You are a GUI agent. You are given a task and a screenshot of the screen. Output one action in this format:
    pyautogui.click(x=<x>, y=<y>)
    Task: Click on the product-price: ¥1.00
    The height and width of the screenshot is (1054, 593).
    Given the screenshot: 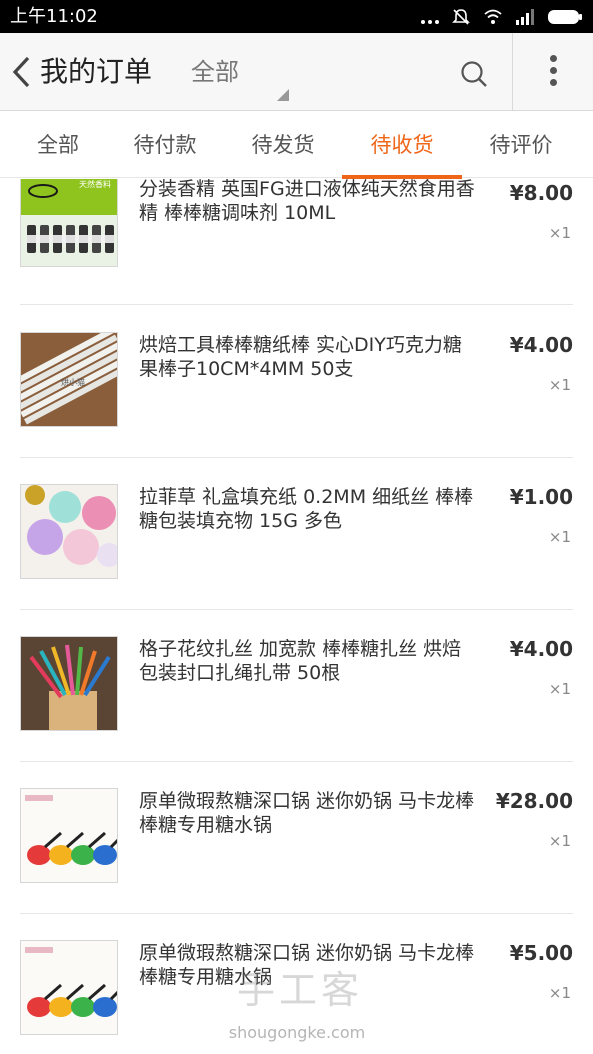 What is the action you would take?
    pyautogui.click(x=541, y=497)
    